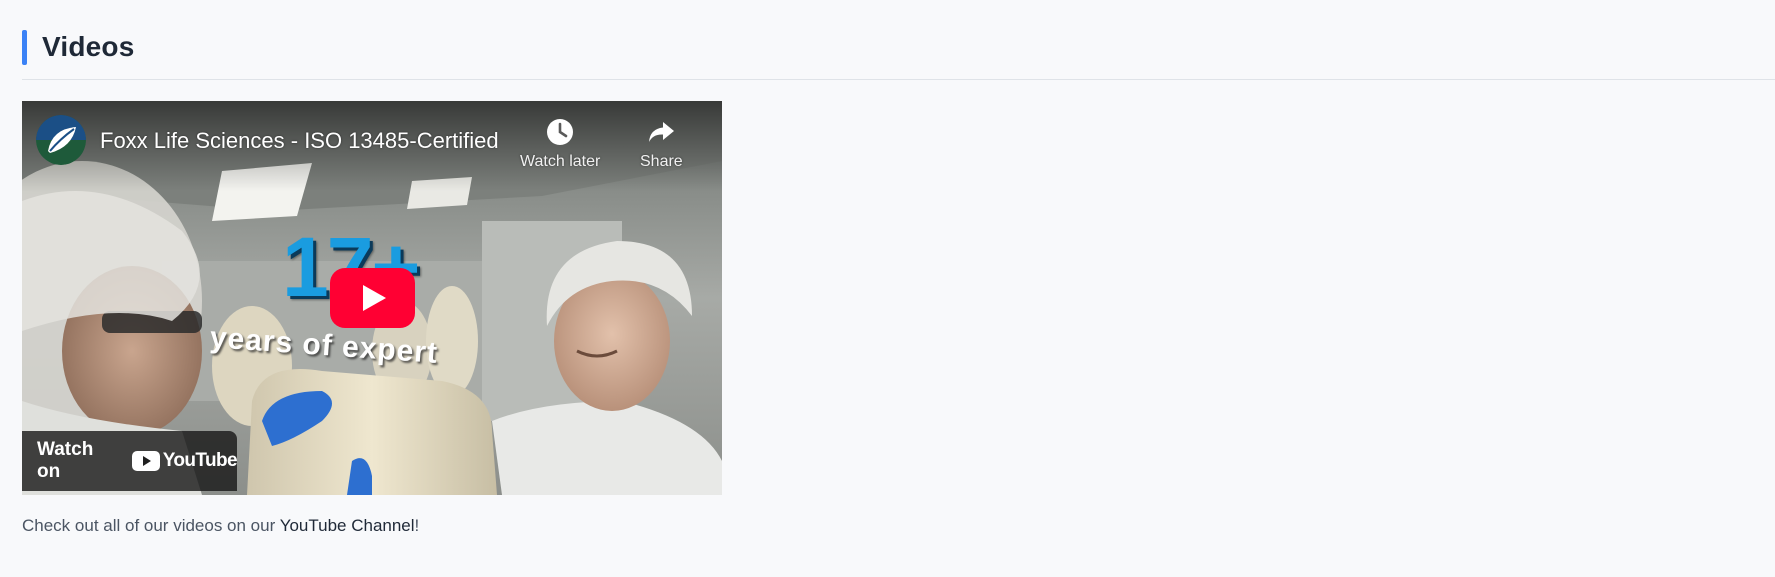 The image size is (1775, 577). I want to click on caption-prefix: Check out all of our videos on our, so click(151, 525).